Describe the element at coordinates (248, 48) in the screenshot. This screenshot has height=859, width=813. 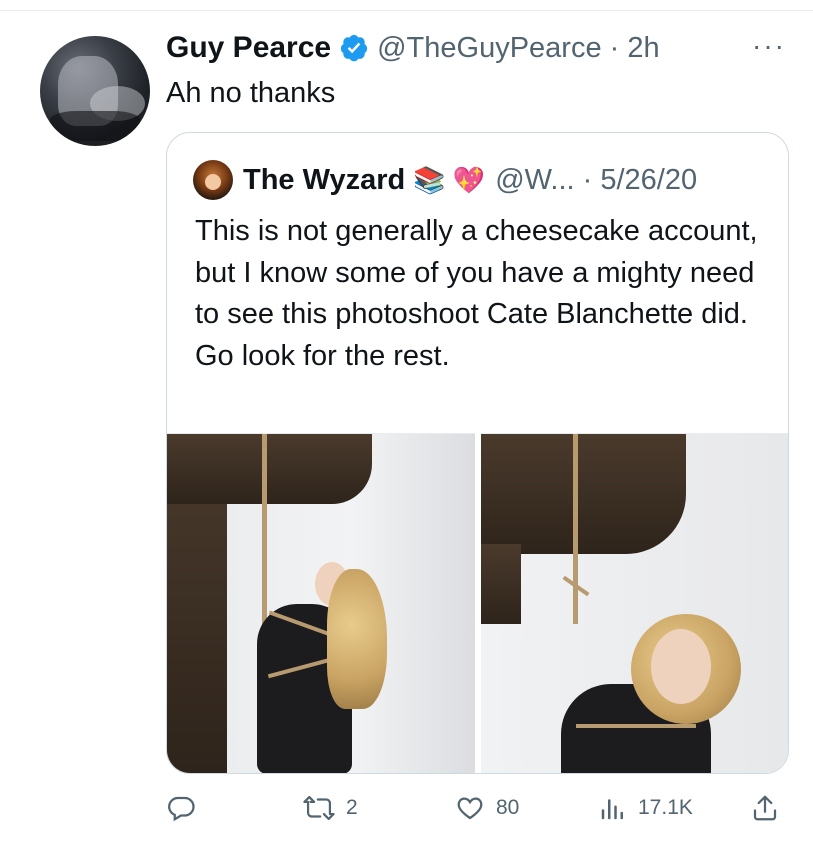
I see `author-name: Guy Pearce` at that location.